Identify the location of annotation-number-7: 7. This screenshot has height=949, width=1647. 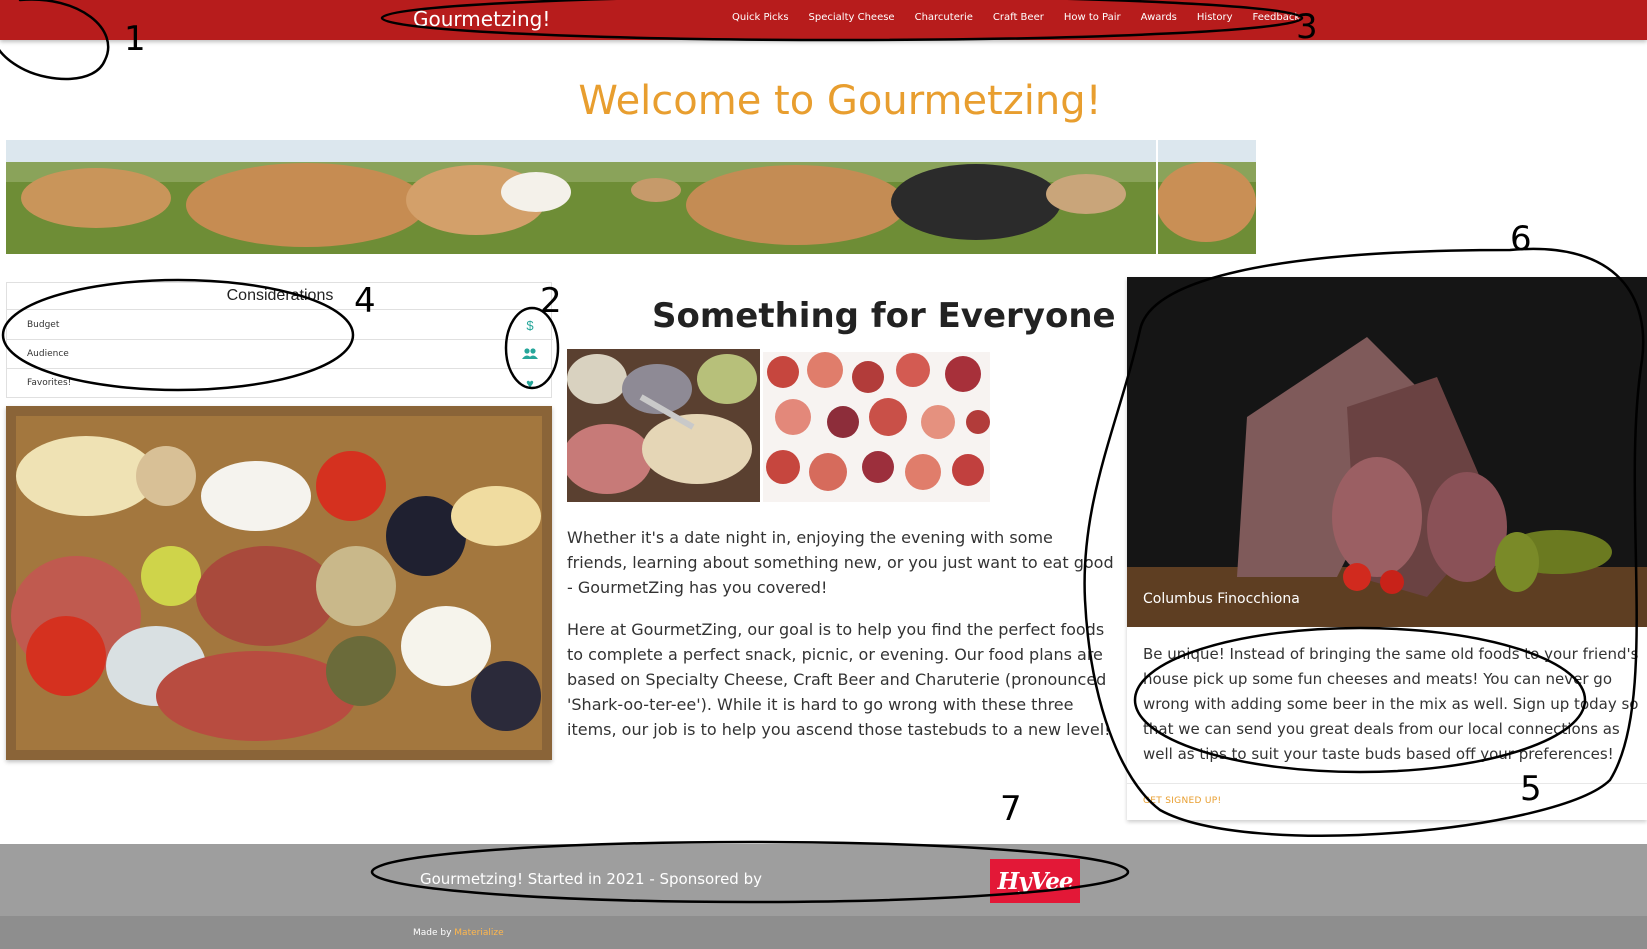
(1011, 809).